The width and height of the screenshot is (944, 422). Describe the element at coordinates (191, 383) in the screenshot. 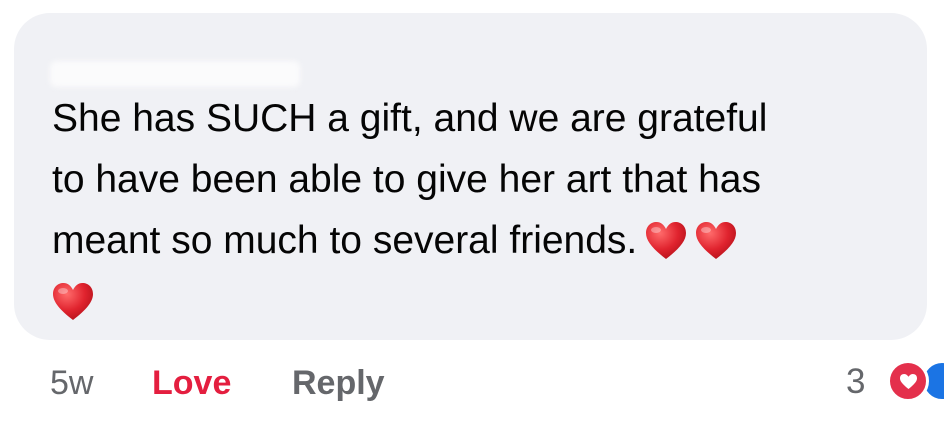

I see `love-button: Love` at that location.